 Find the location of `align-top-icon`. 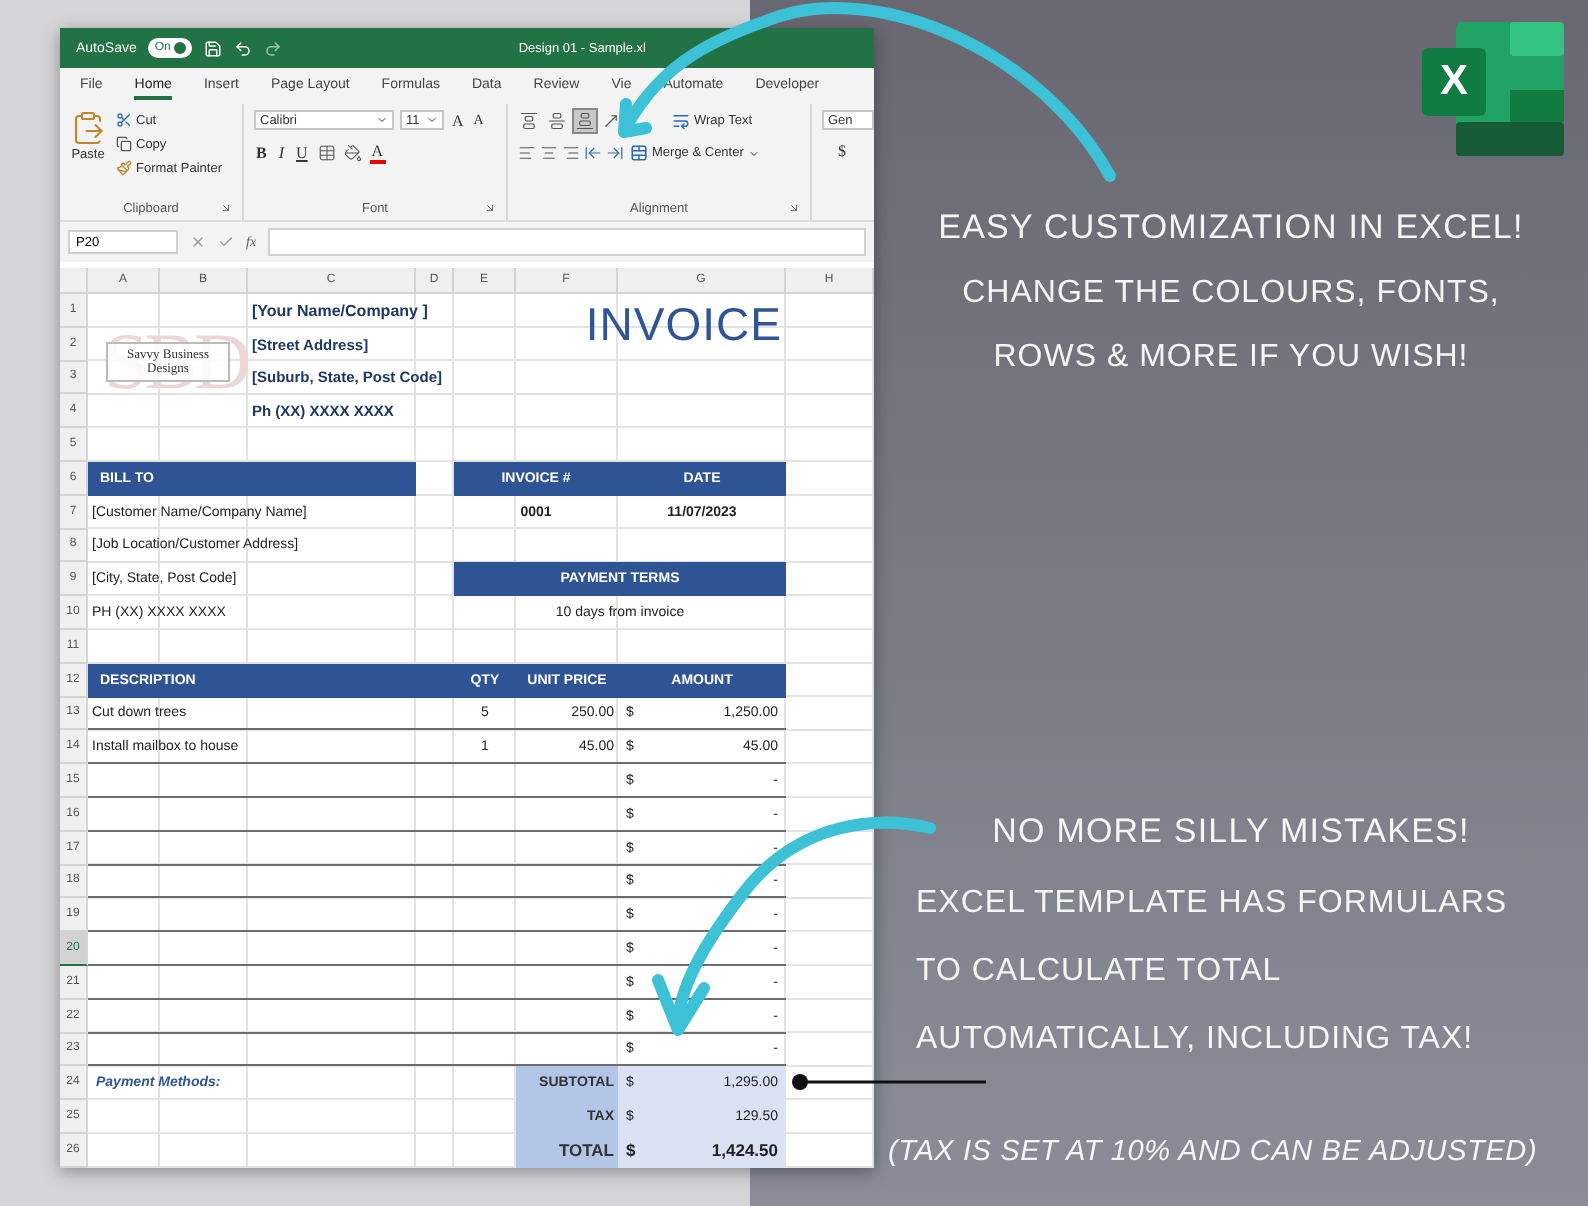

align-top-icon is located at coordinates (529, 121).